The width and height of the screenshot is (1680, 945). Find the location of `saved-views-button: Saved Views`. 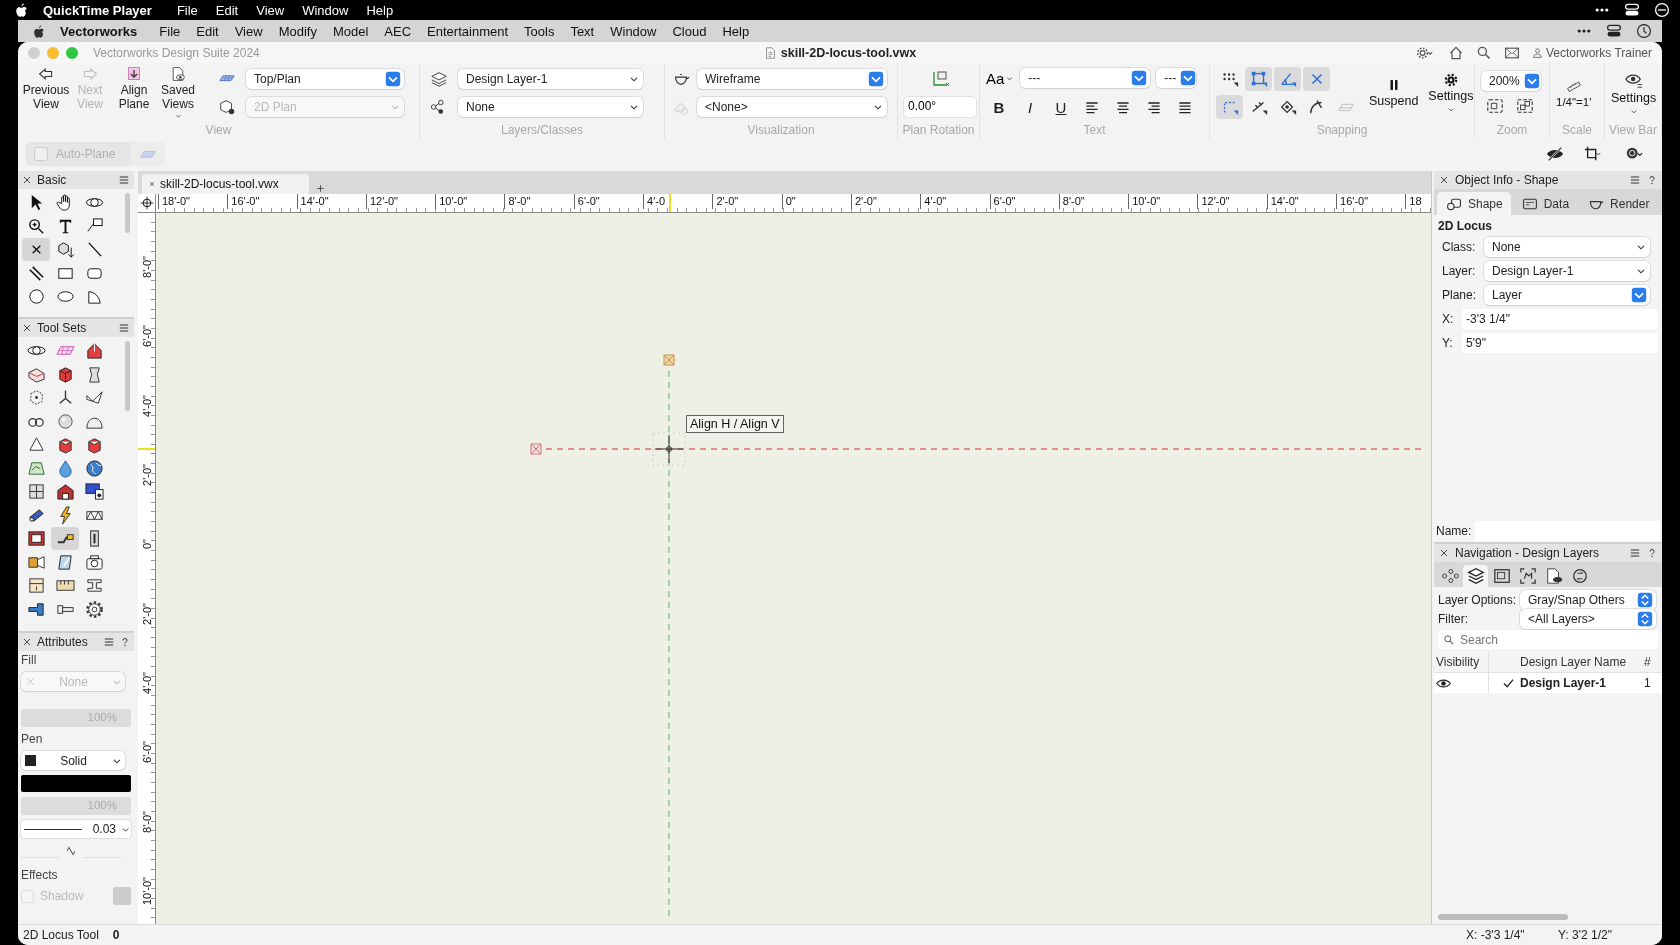

saved-views-button: Saved Views is located at coordinates (178, 93).